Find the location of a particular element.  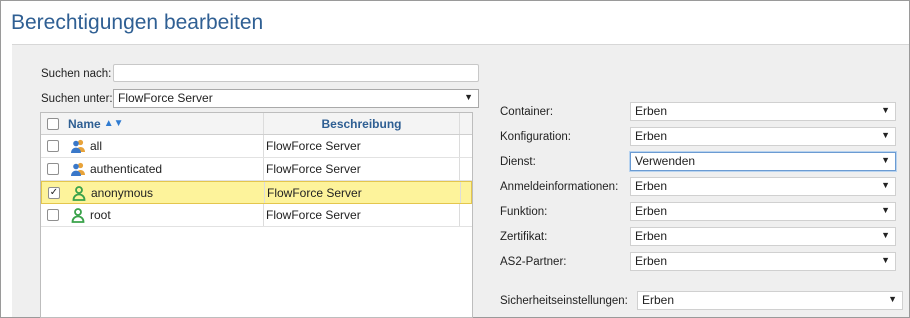

permission-label: Container: is located at coordinates (527, 112).